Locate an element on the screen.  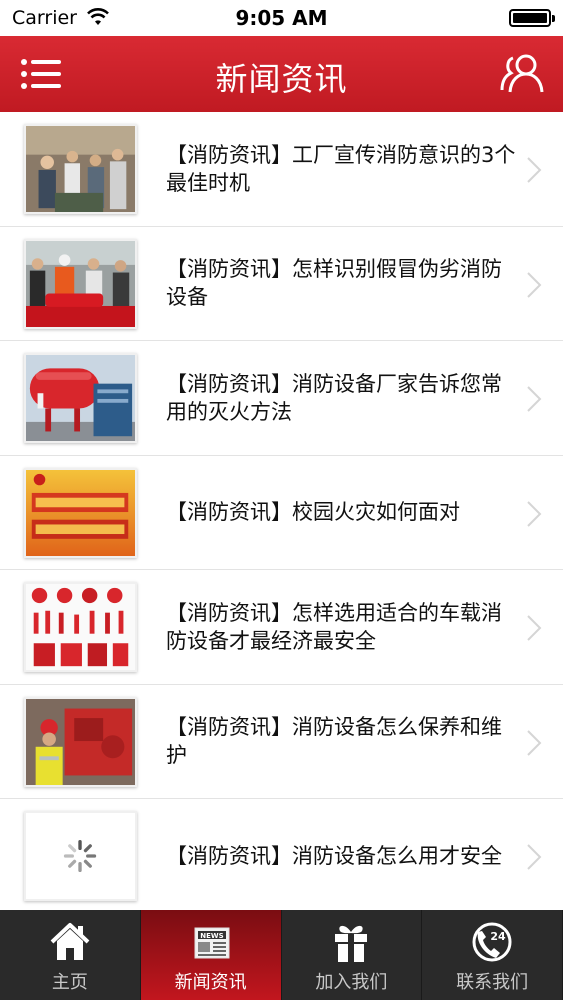
loading-spinner-icon is located at coordinates (80, 856).